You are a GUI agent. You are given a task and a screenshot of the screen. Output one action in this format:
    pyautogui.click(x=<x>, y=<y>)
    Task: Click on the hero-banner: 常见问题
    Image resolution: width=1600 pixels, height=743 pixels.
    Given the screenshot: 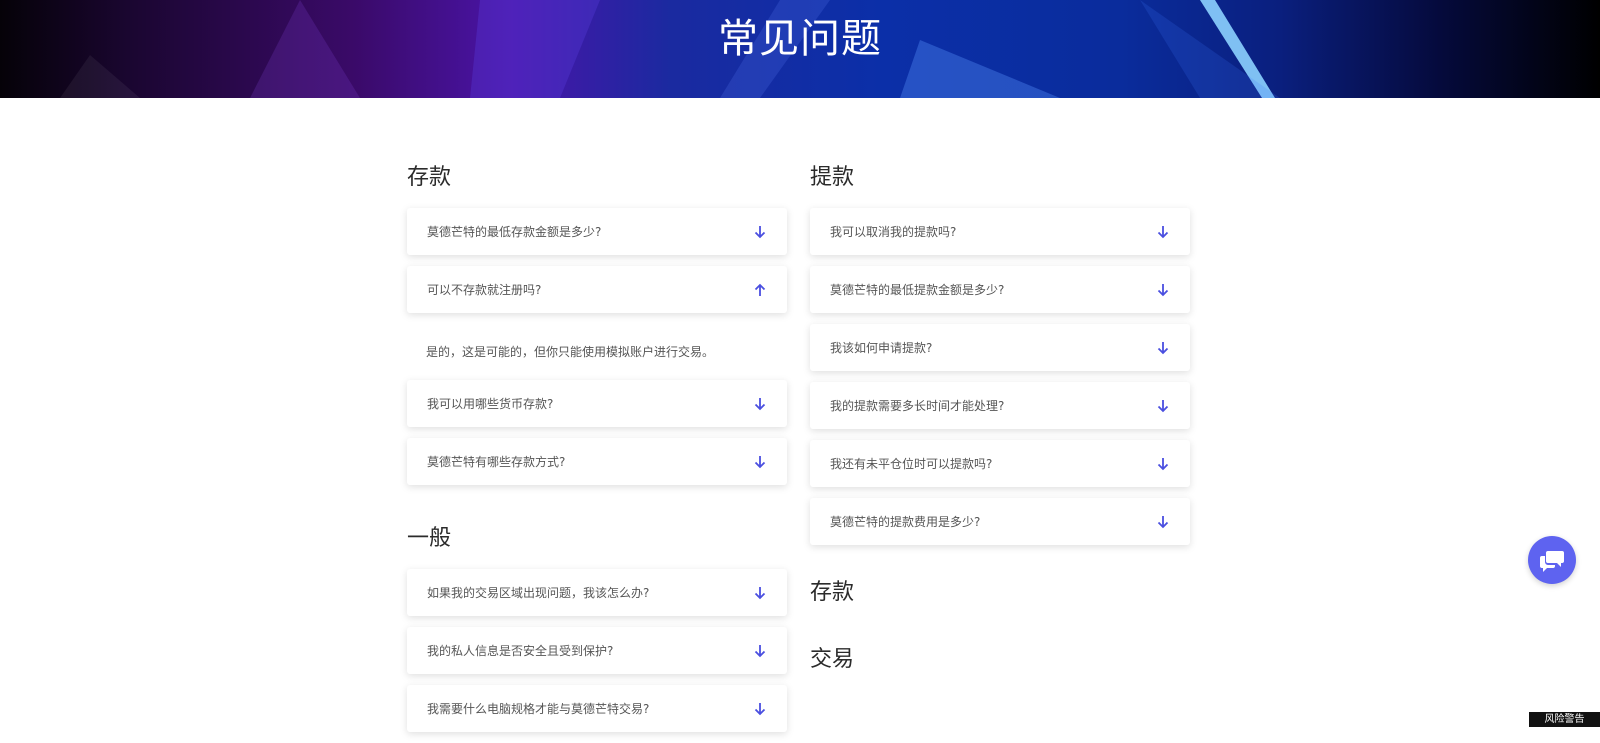 What is the action you would take?
    pyautogui.click(x=800, y=49)
    